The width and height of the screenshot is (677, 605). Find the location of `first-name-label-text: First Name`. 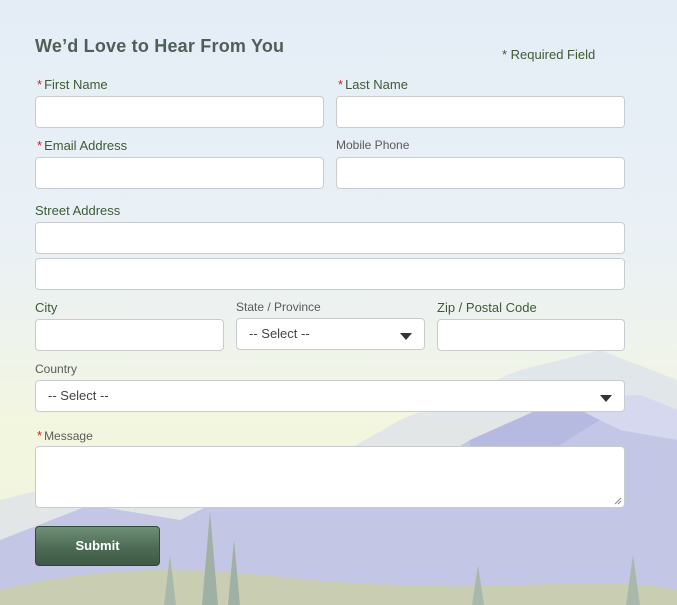

first-name-label-text: First Name is located at coordinates (76, 84).